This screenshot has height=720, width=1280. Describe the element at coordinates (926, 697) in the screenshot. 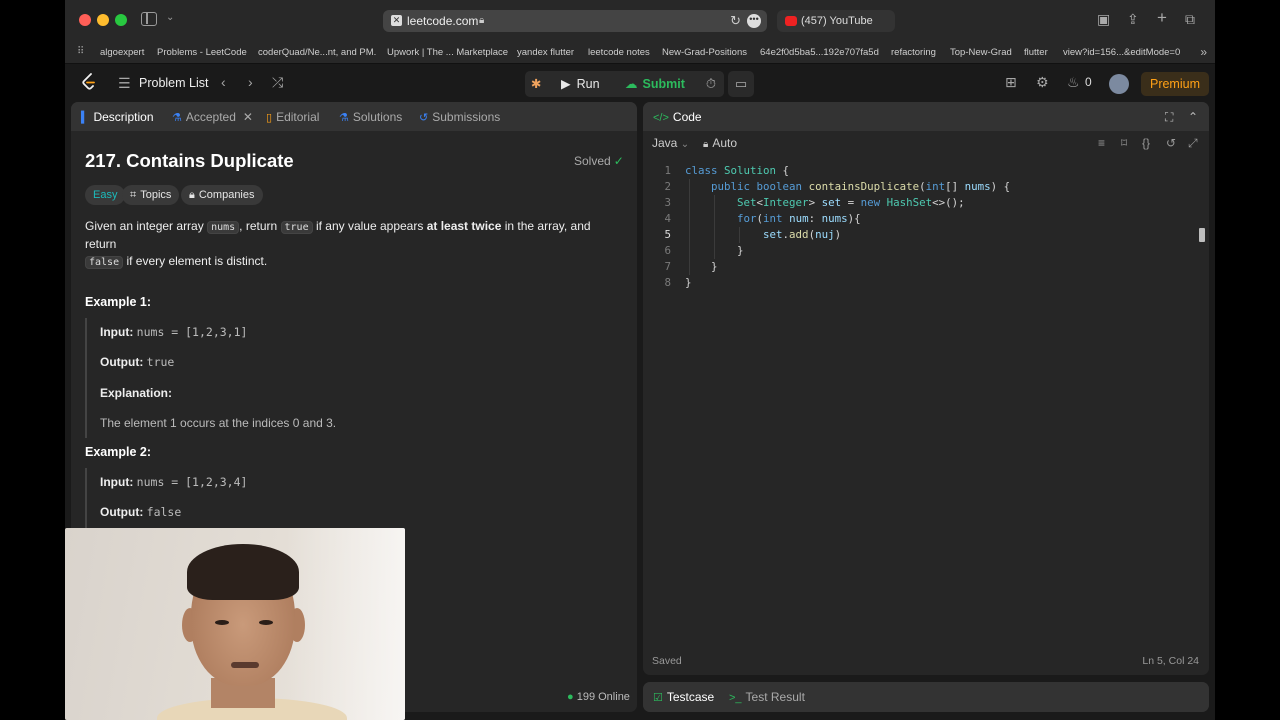

I see `testcase-tabbar: ☑ Testcase >_ Test Result` at that location.